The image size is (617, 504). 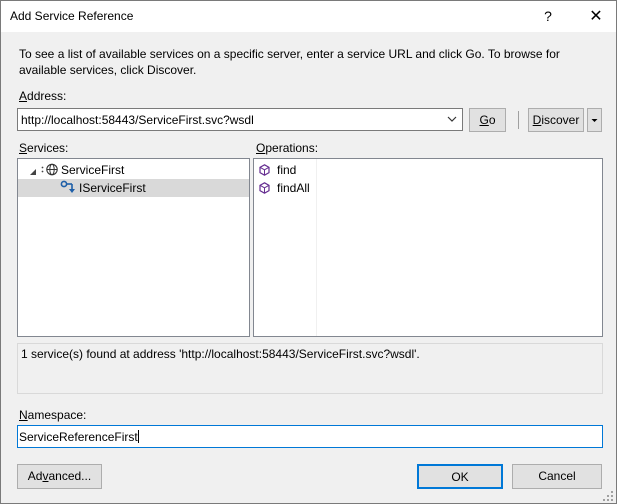 I want to click on toolbar-separator, so click(x=518, y=120).